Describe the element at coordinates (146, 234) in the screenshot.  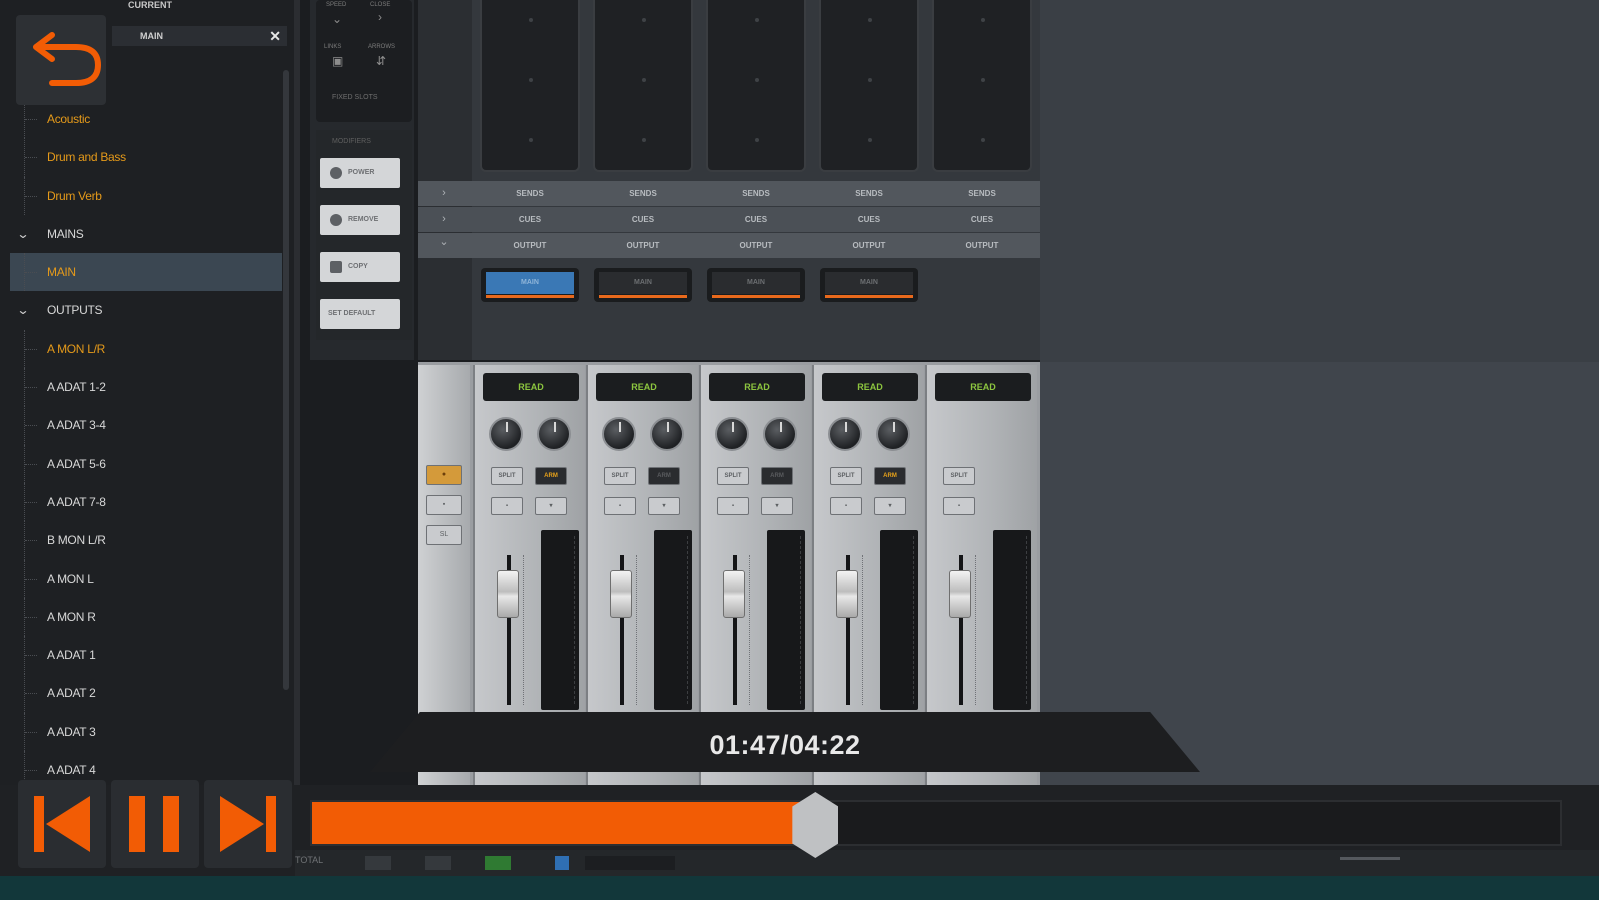
I see `browser-group: ⌄ MAINS` at that location.